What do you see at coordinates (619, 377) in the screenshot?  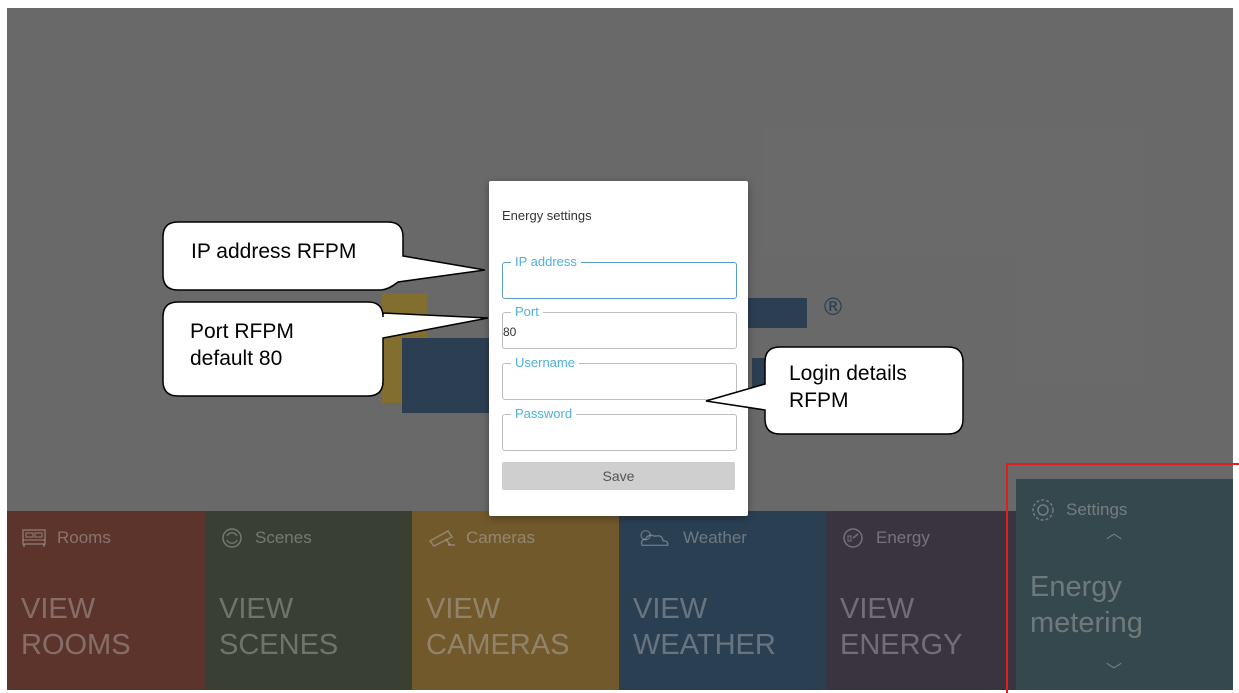 I see `username-field: Username` at bounding box center [619, 377].